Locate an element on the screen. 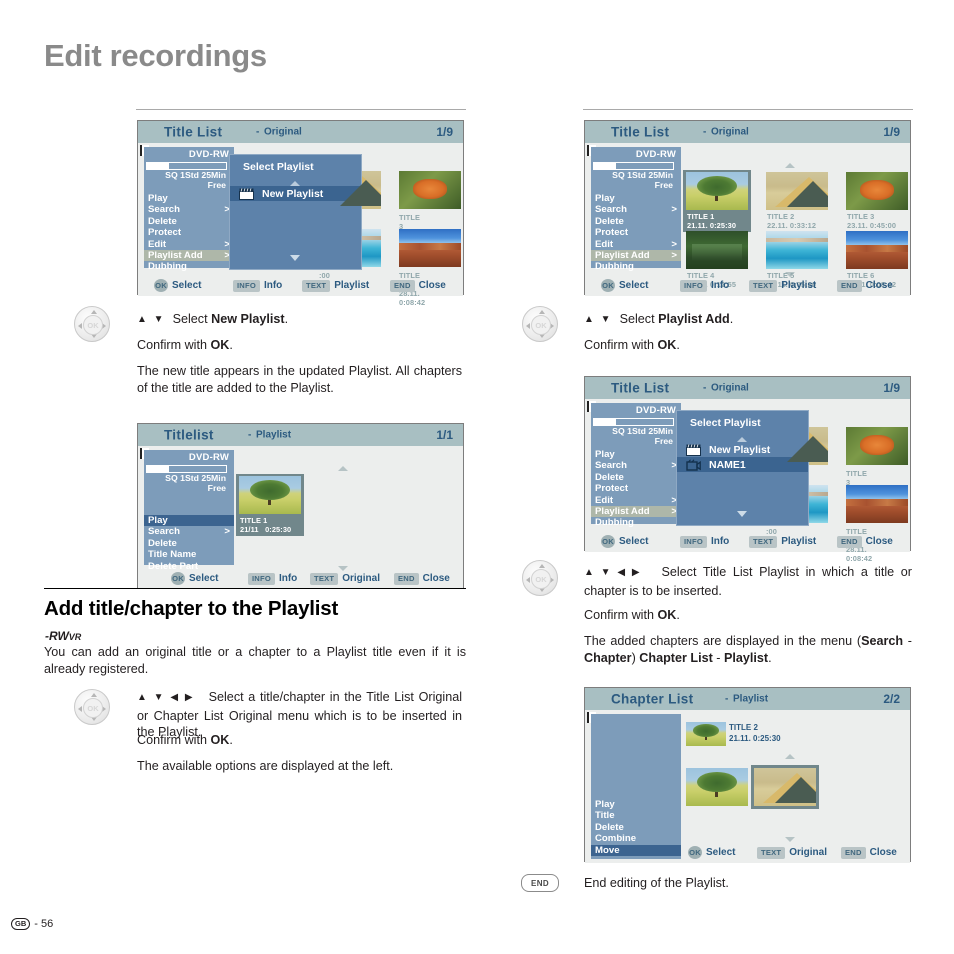 This screenshot has height=954, width=954. osd3-scroll-up-arrow is located at coordinates (790, 165).